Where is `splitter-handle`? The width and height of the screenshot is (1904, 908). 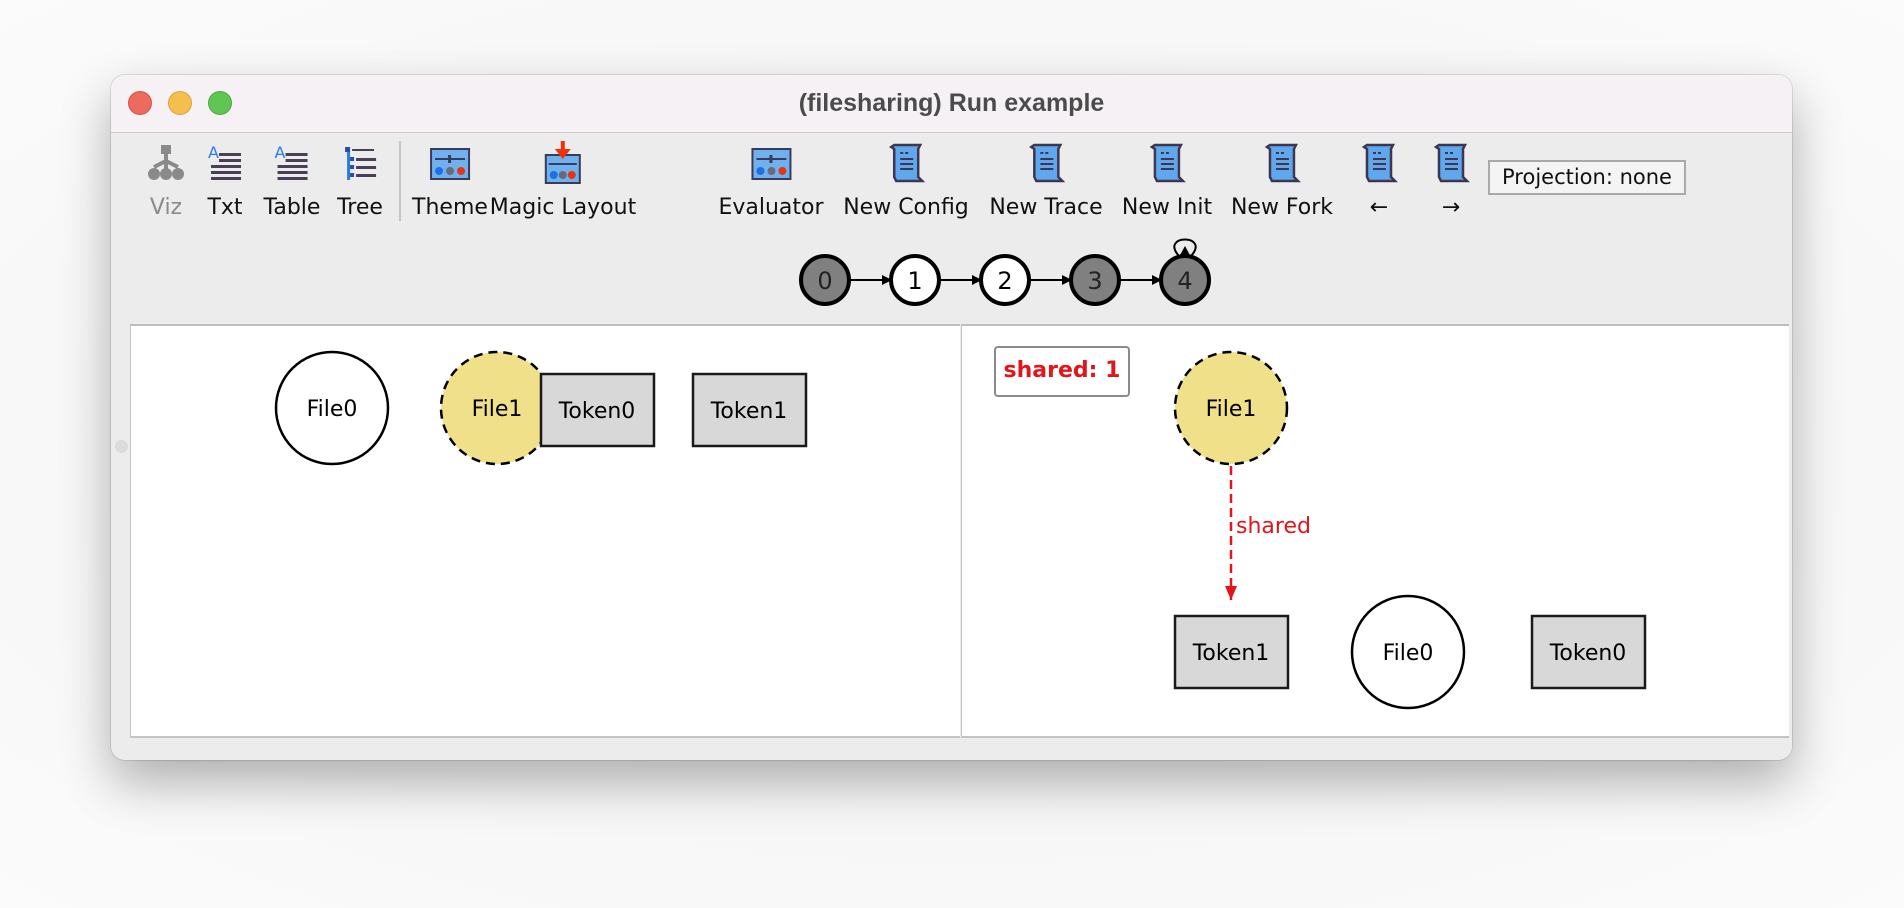 splitter-handle is located at coordinates (121, 446).